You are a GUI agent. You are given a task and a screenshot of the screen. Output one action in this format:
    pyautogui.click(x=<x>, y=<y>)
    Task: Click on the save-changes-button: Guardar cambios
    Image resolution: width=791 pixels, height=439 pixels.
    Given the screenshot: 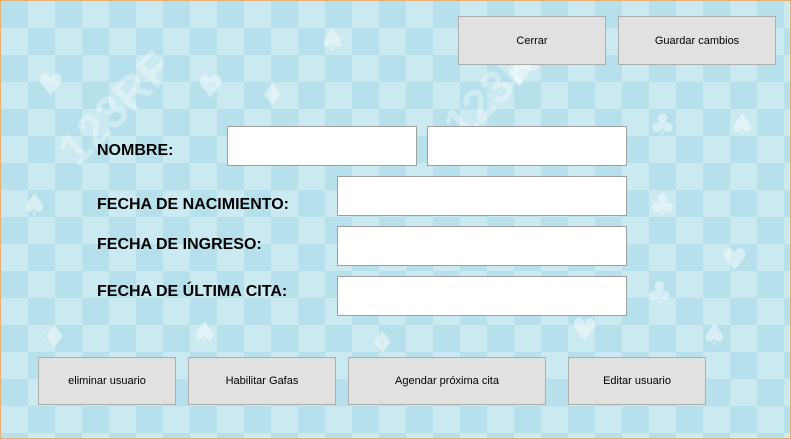 What is the action you would take?
    pyautogui.click(x=697, y=40)
    